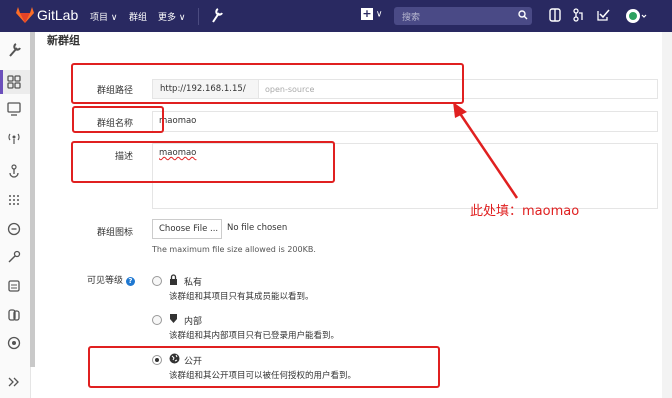 The height and width of the screenshot is (398, 672). Describe the element at coordinates (14, 171) in the screenshot. I see `sidebar-hook-icon` at that location.